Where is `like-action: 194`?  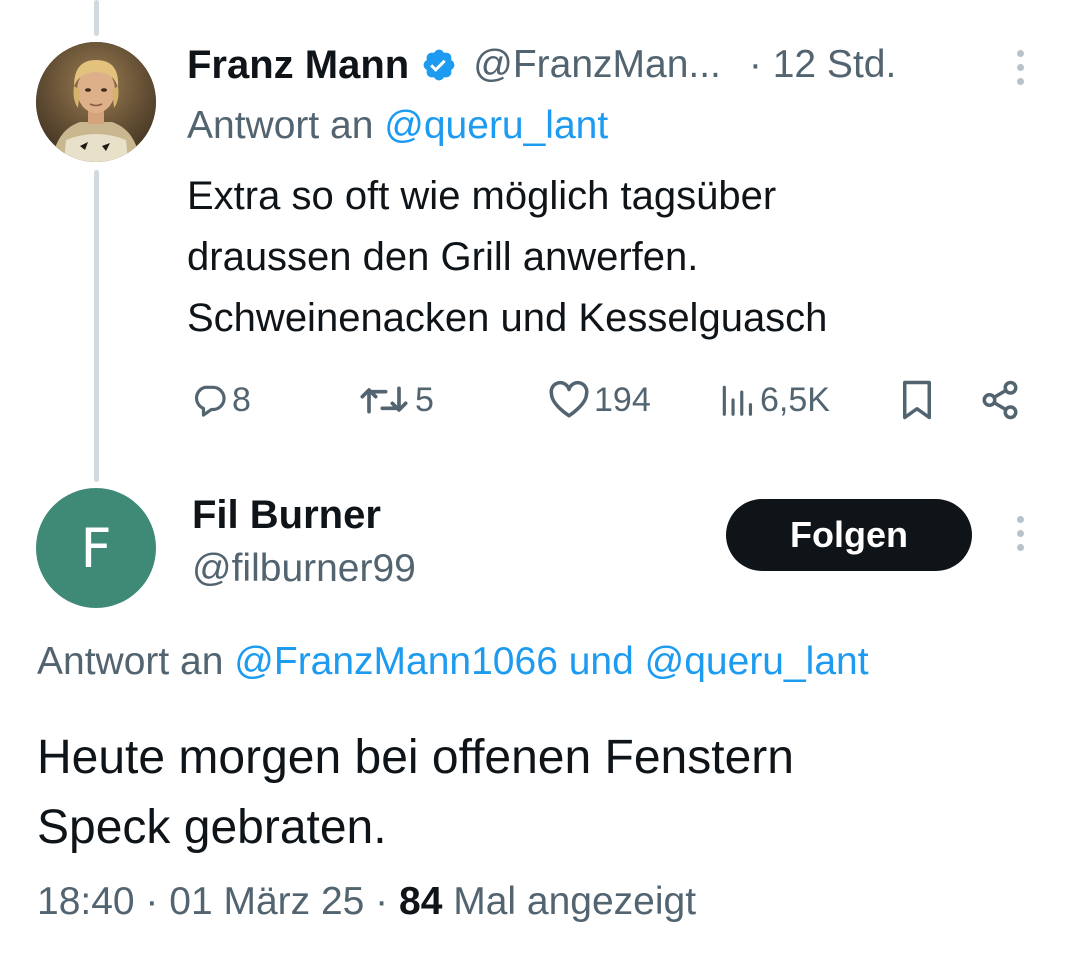 like-action: 194 is located at coordinates (599, 400).